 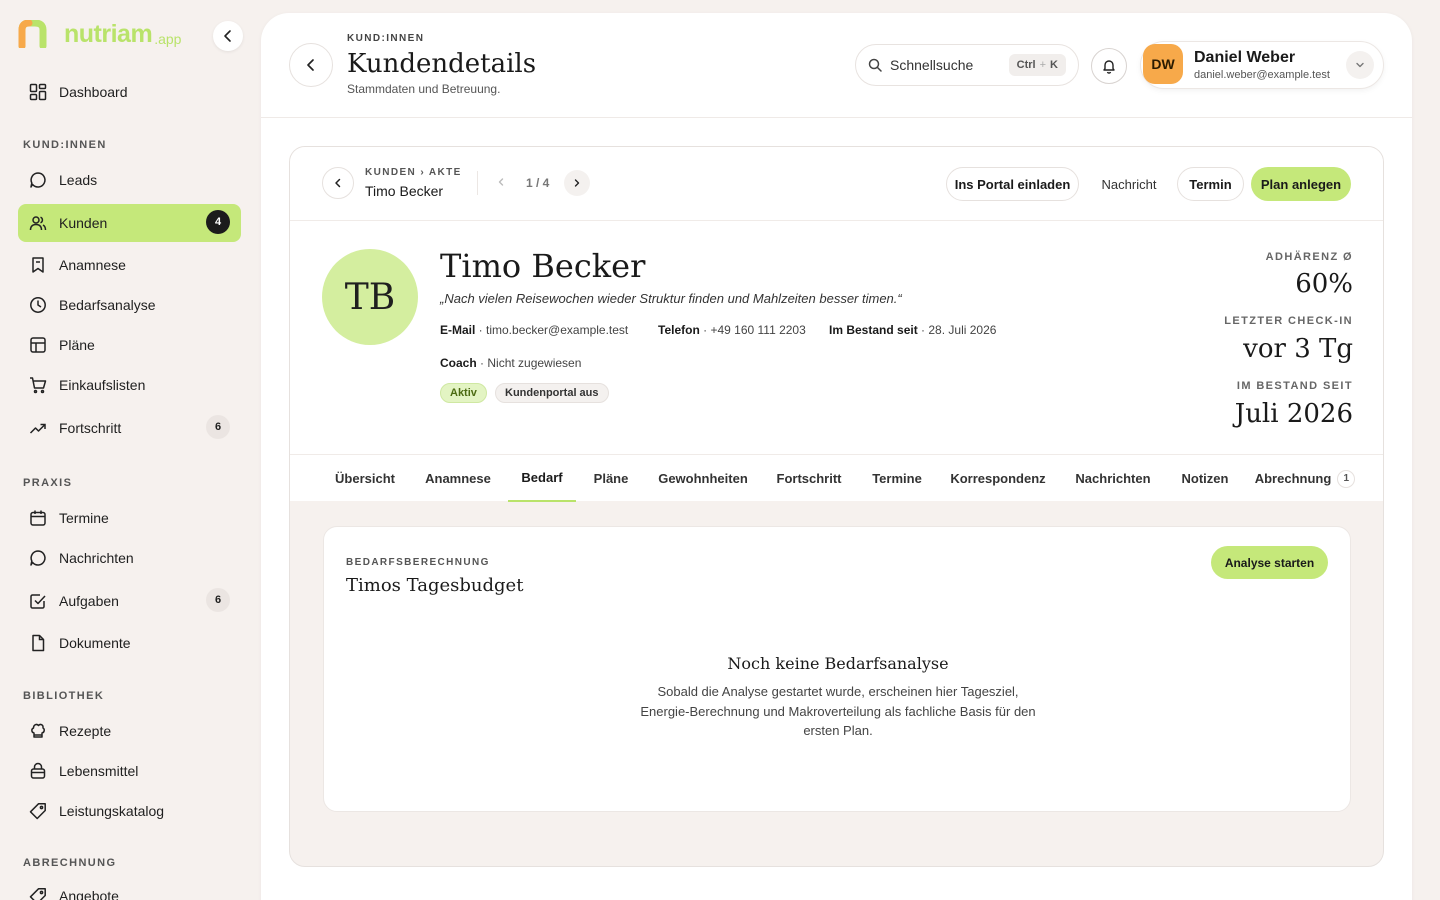 What do you see at coordinates (338, 183) in the screenshot?
I see `record-back-button` at bounding box center [338, 183].